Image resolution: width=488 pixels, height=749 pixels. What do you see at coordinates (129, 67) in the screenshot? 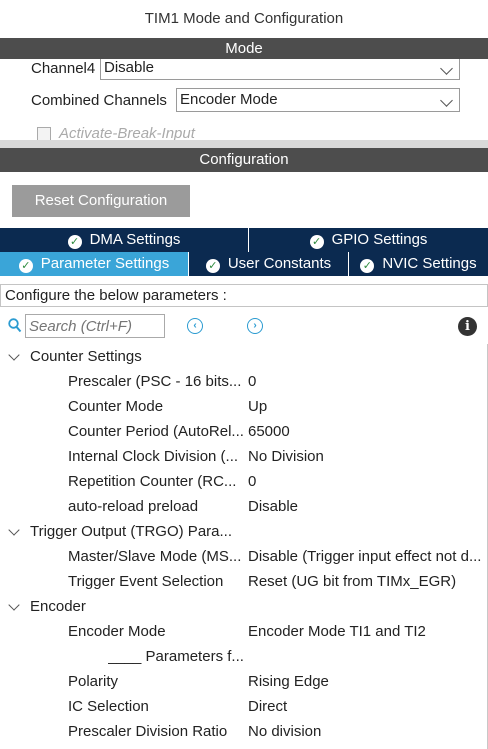
I see `channel4-value: Disable` at bounding box center [129, 67].